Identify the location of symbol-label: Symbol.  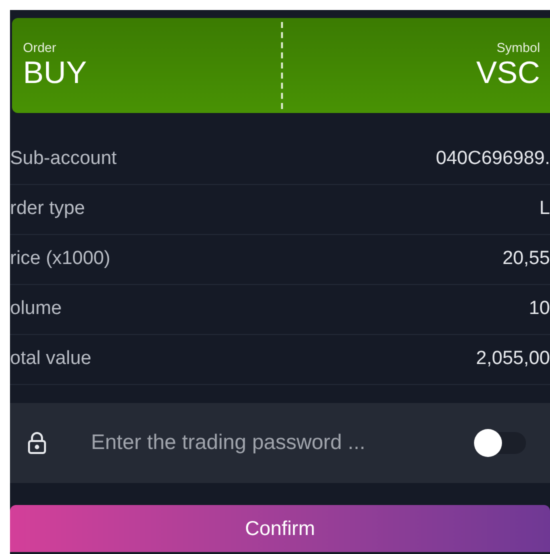
(518, 47).